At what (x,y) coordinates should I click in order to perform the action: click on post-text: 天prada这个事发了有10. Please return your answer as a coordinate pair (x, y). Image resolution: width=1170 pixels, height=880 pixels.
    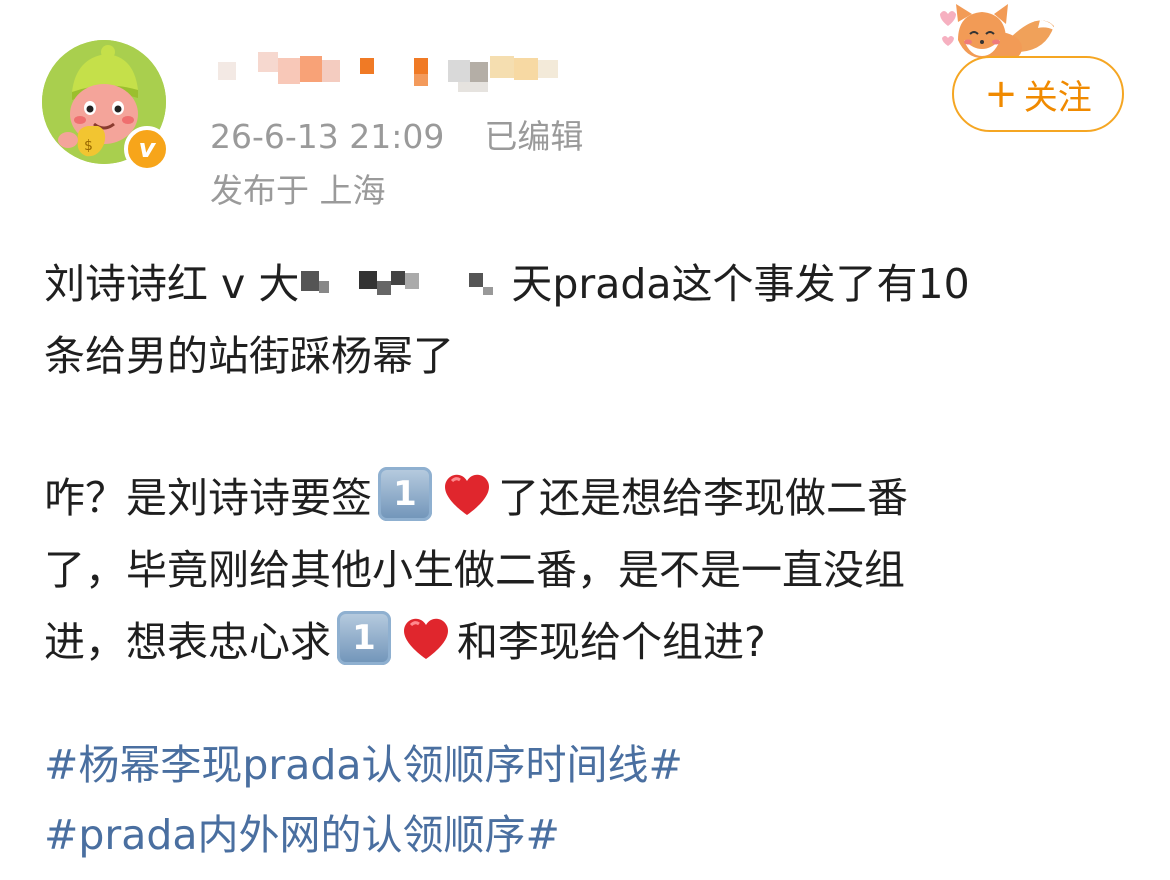
    Looking at the image, I should click on (740, 284).